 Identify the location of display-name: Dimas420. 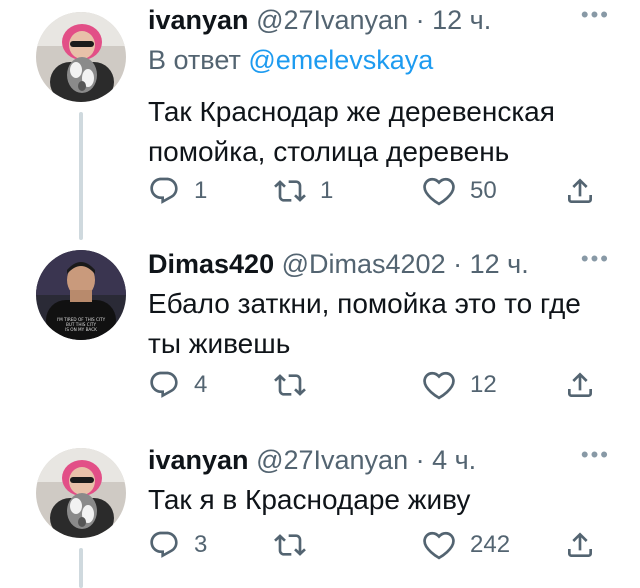
(211, 264).